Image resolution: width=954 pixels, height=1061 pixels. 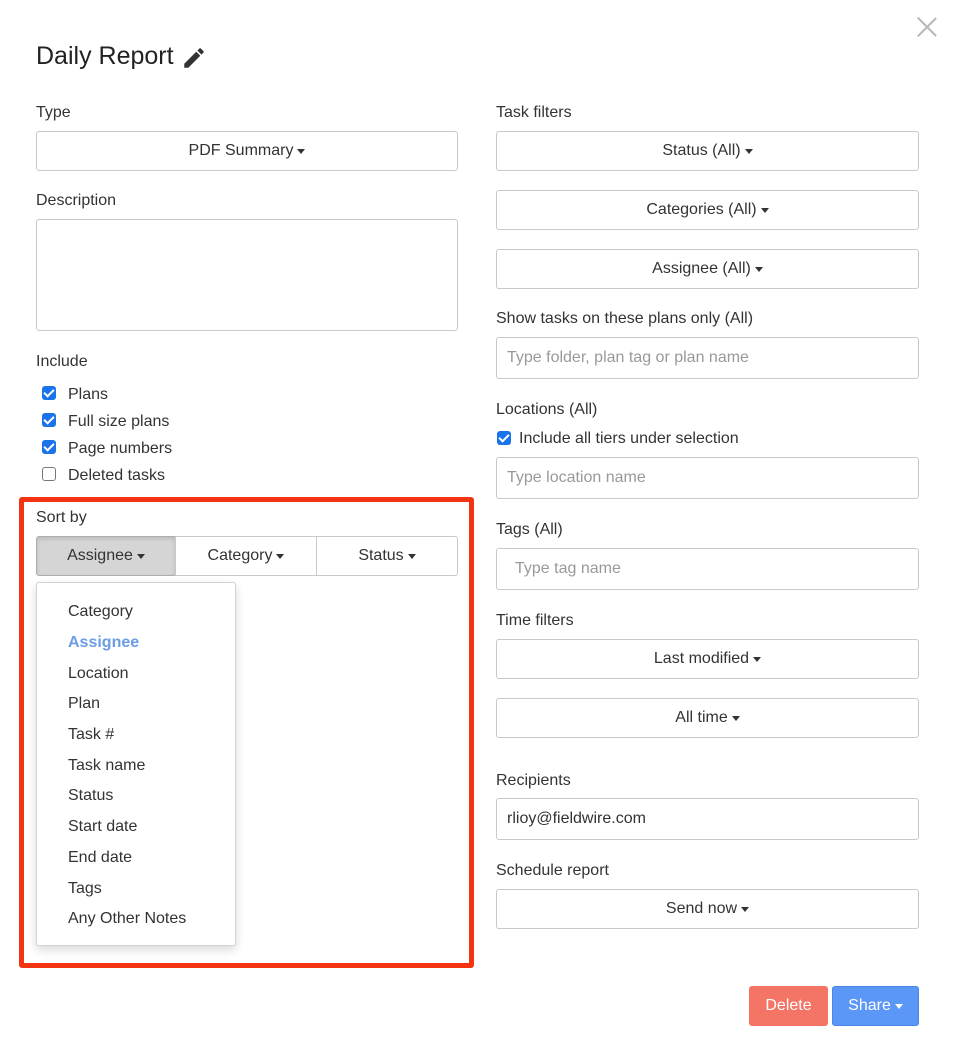 I want to click on deleted-tasks-checkbox, so click(x=49, y=474).